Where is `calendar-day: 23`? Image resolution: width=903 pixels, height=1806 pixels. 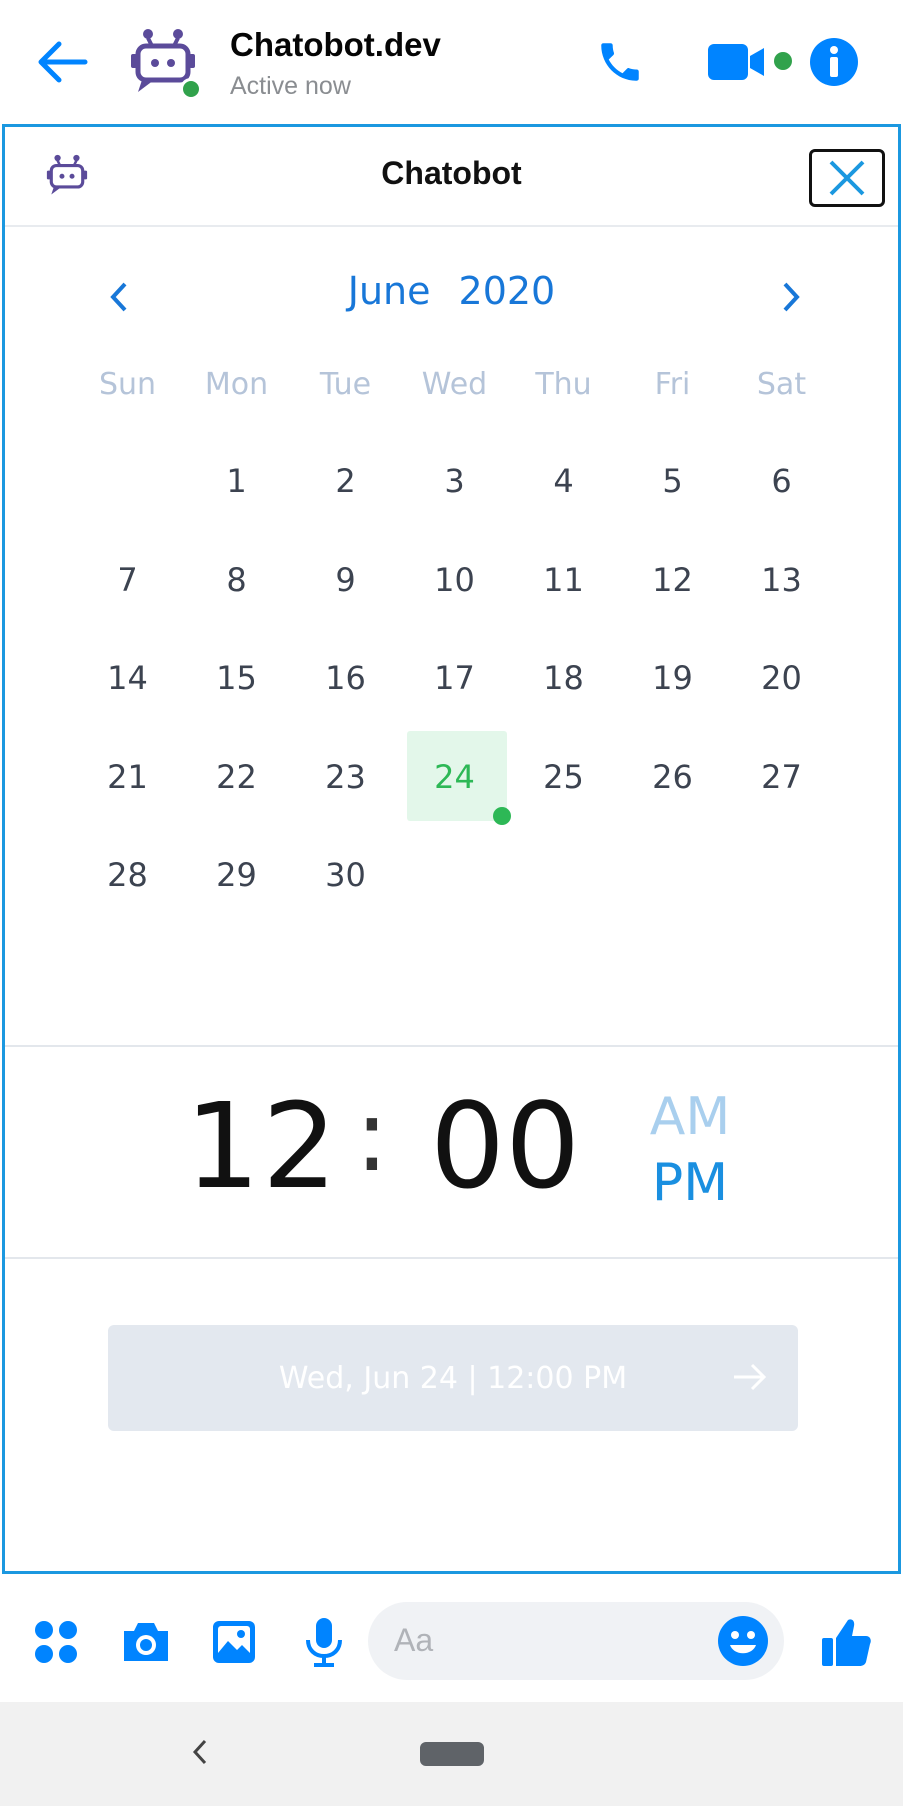 calendar-day: 23 is located at coordinates (345, 777).